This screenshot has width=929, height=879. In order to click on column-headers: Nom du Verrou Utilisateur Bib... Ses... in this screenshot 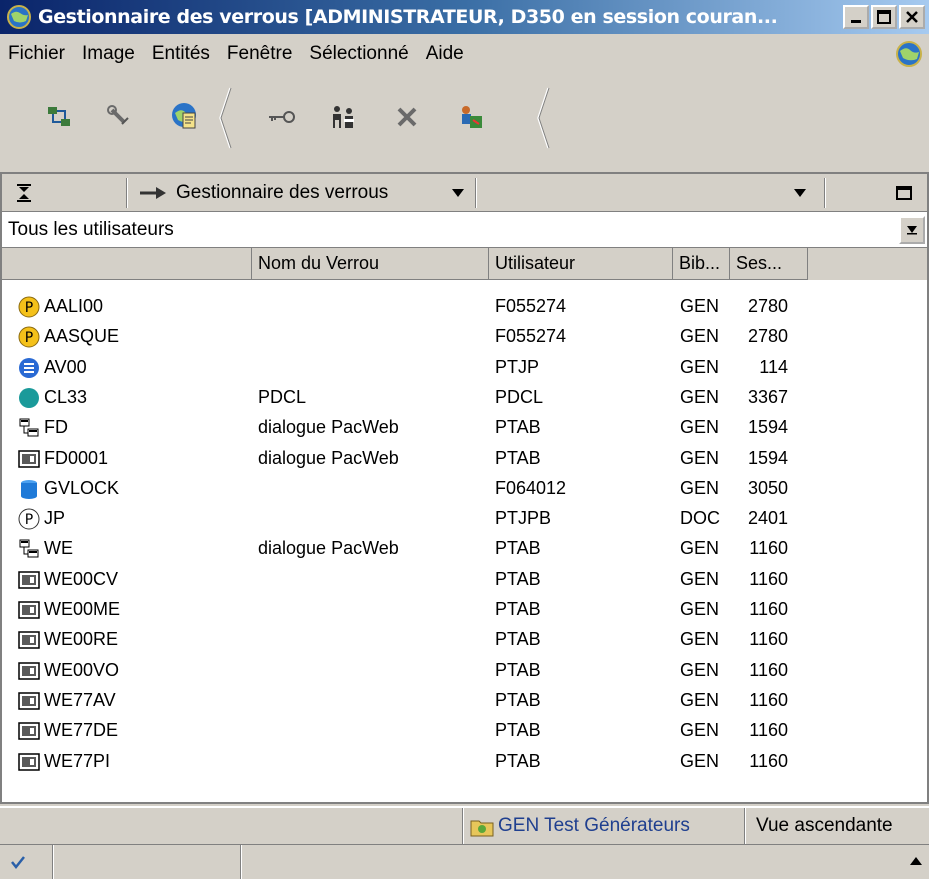, I will do `click(464, 264)`.